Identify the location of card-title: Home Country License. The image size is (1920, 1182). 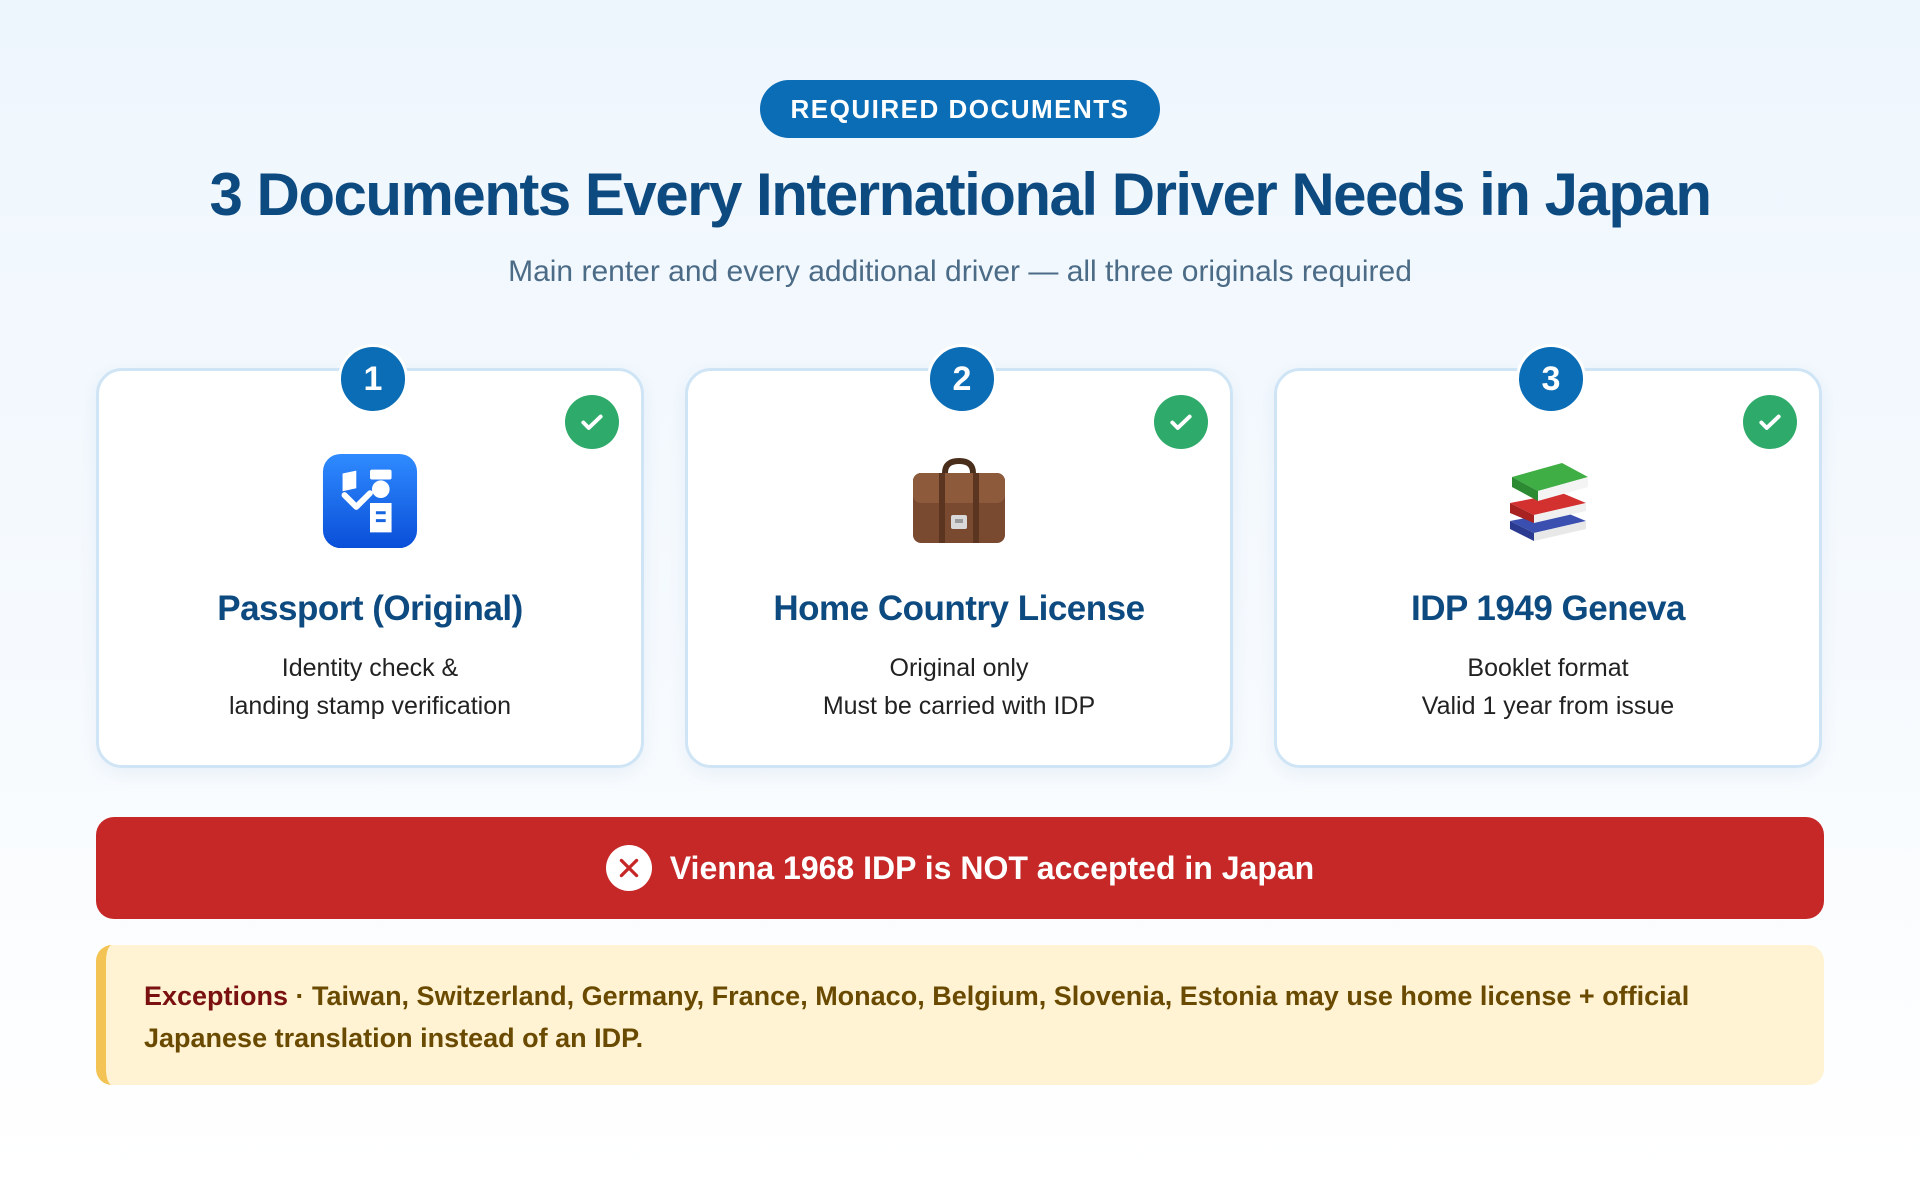
(959, 608).